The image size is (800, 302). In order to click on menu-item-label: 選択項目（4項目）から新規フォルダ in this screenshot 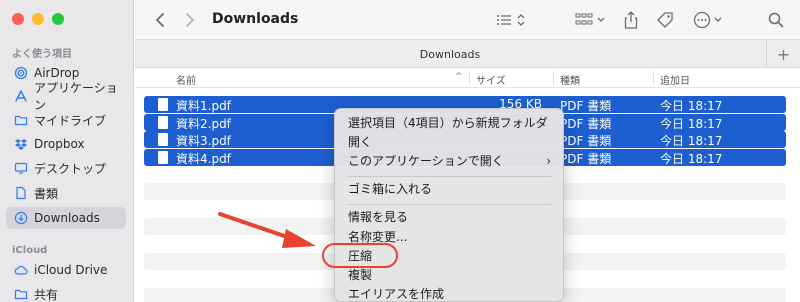, I will do `click(448, 123)`.